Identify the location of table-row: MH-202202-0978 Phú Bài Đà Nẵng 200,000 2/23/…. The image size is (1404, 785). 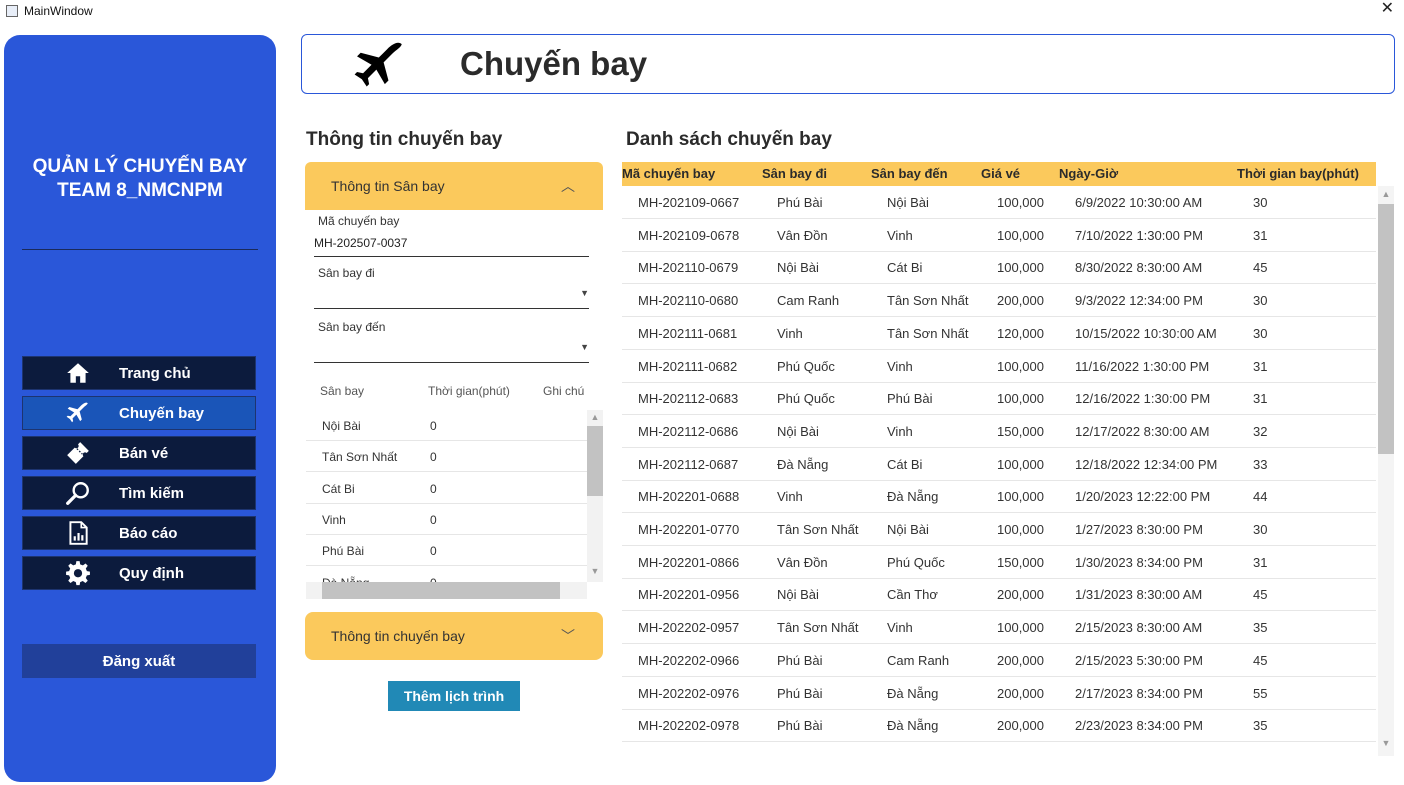
(999, 726).